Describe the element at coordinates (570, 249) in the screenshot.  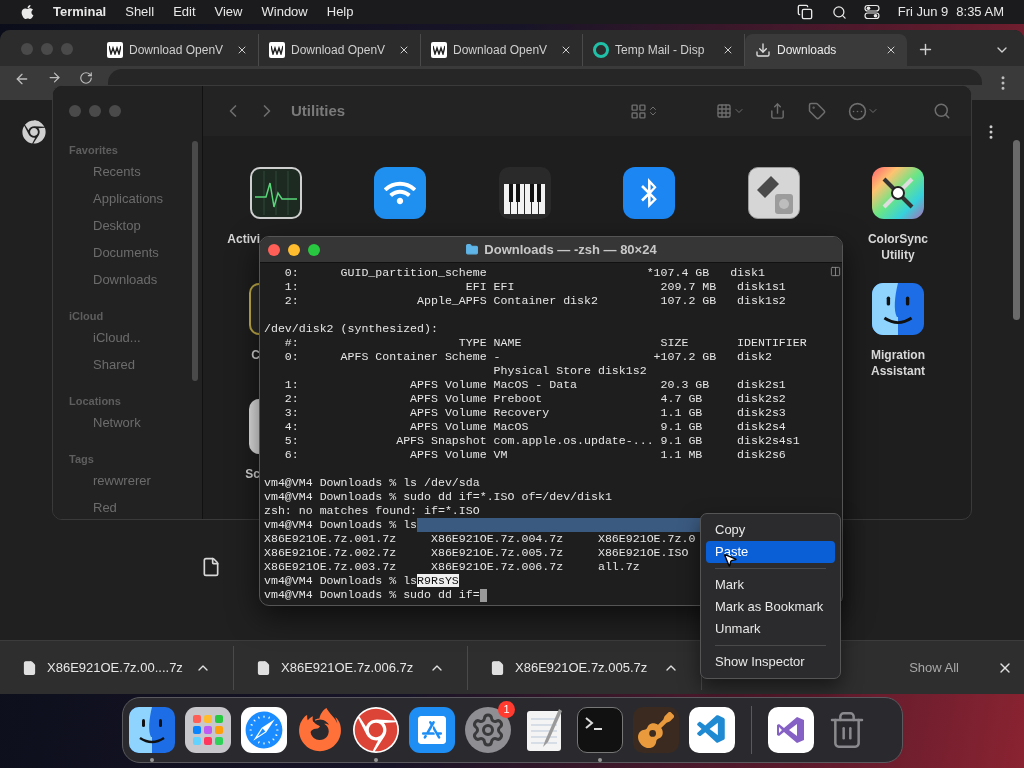
I see `window-title: Downloads — -zsh — 80×24` at that location.